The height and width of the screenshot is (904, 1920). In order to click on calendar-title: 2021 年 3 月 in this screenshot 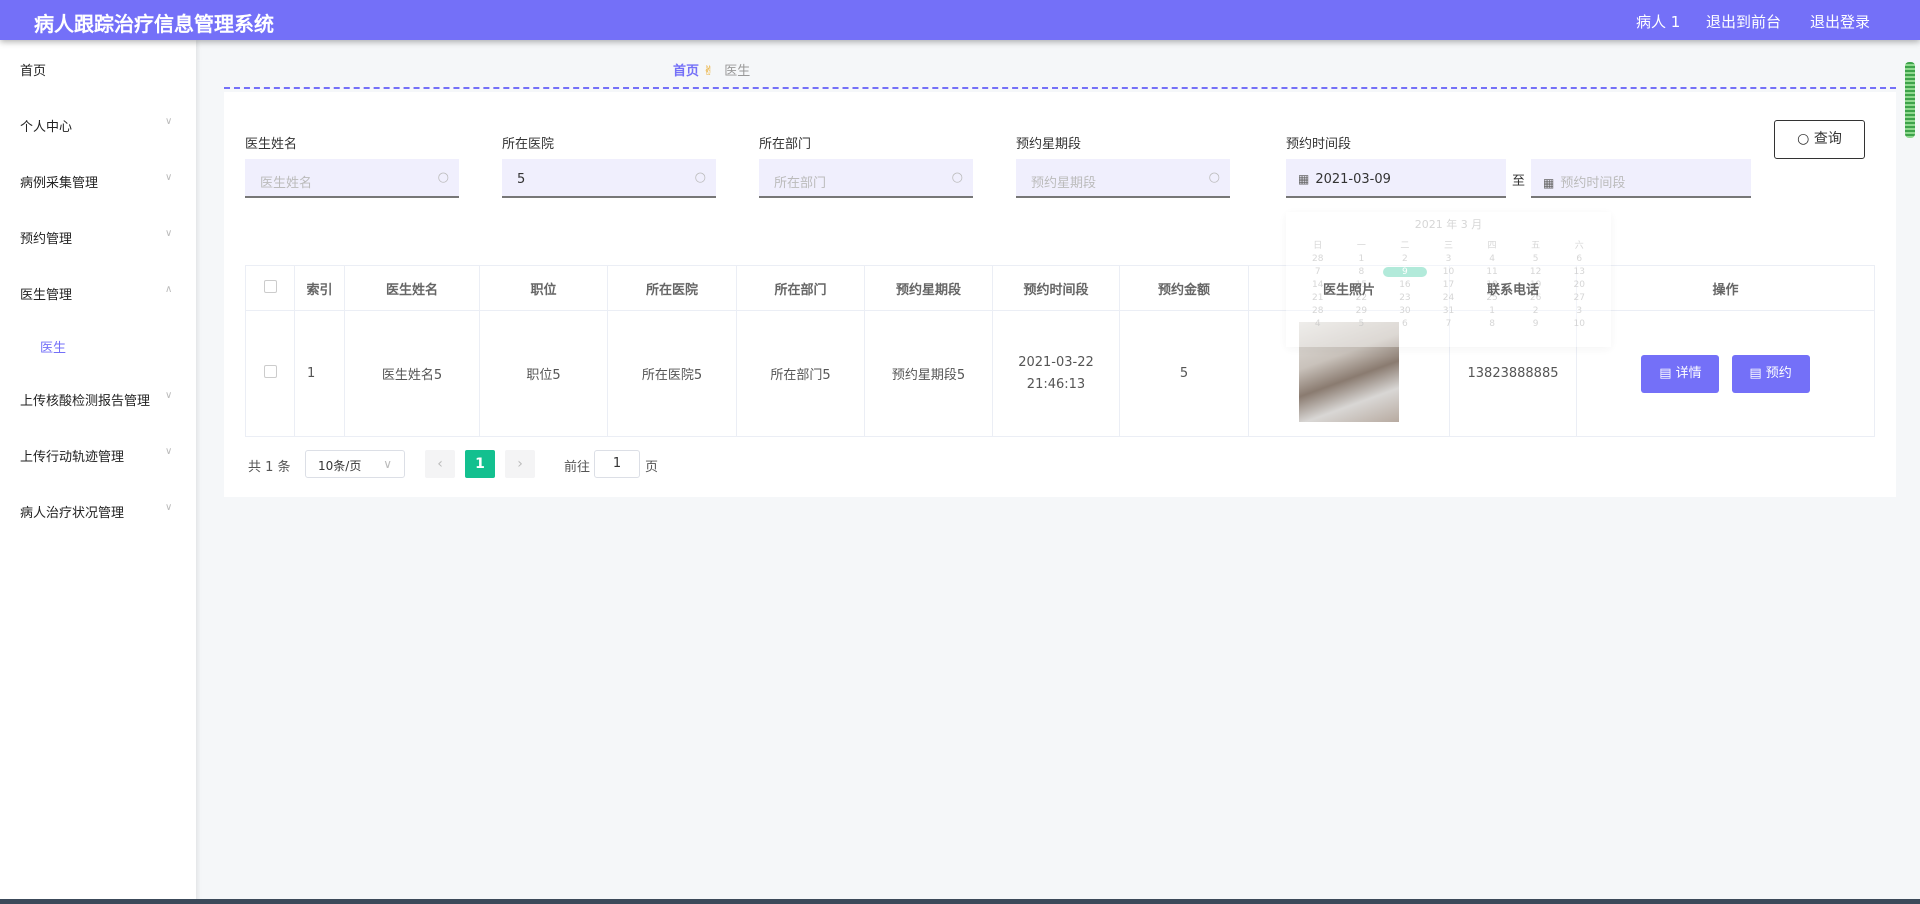, I will do `click(1448, 224)`.